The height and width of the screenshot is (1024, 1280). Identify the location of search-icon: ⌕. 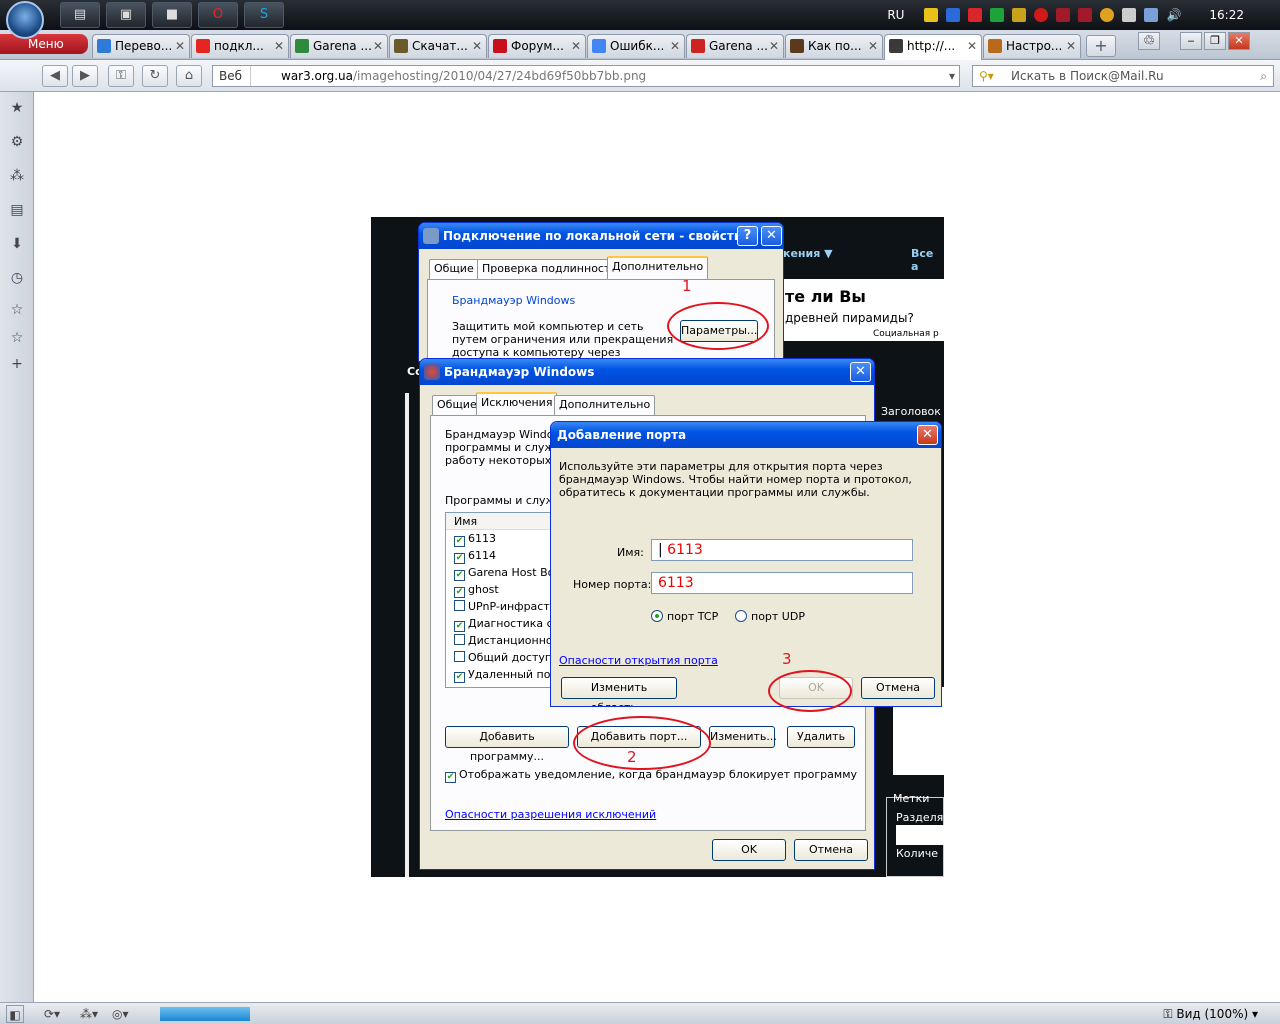
(1263, 76).